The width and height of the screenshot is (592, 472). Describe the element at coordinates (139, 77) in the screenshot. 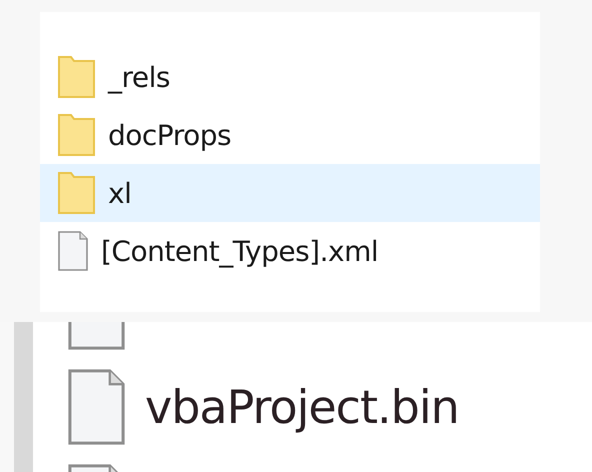

I see `item-name: _rels` at that location.